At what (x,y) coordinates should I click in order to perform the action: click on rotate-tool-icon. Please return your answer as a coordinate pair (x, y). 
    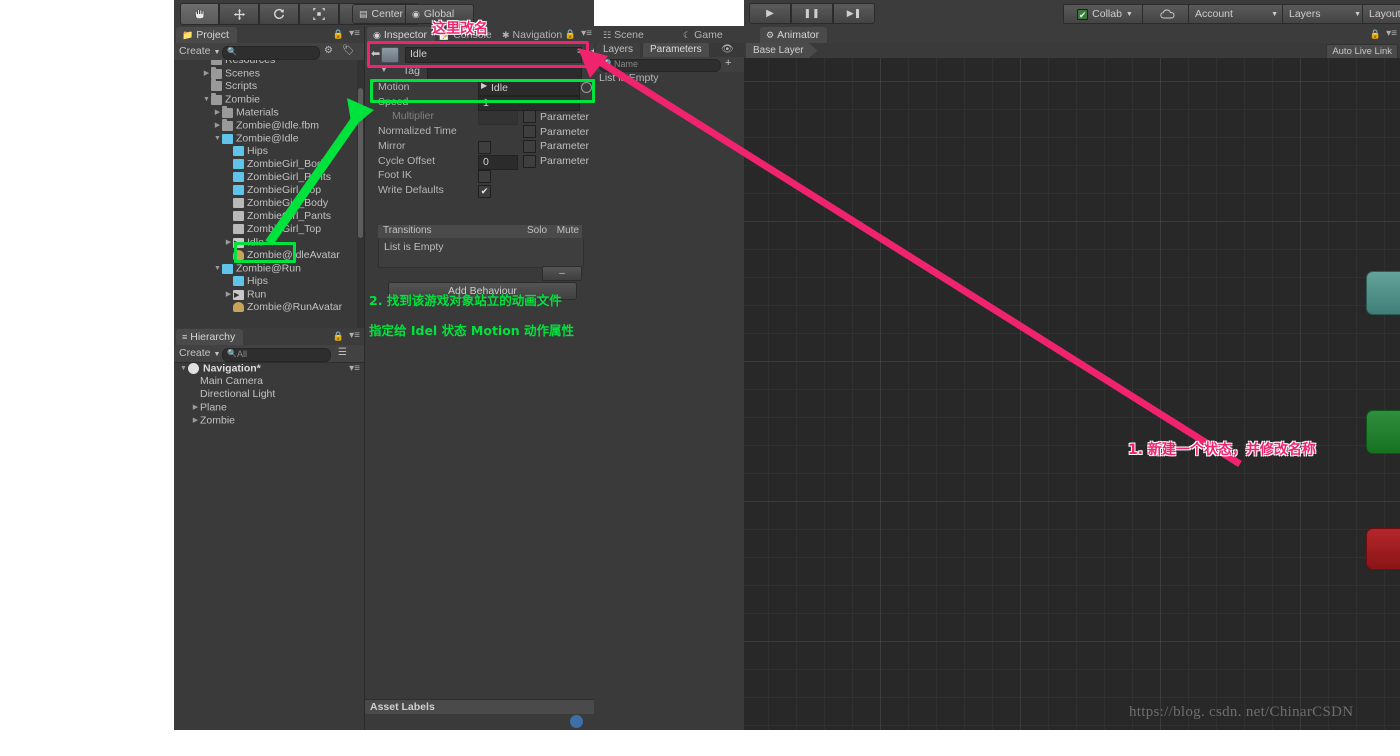
    Looking at the image, I should click on (279, 14).